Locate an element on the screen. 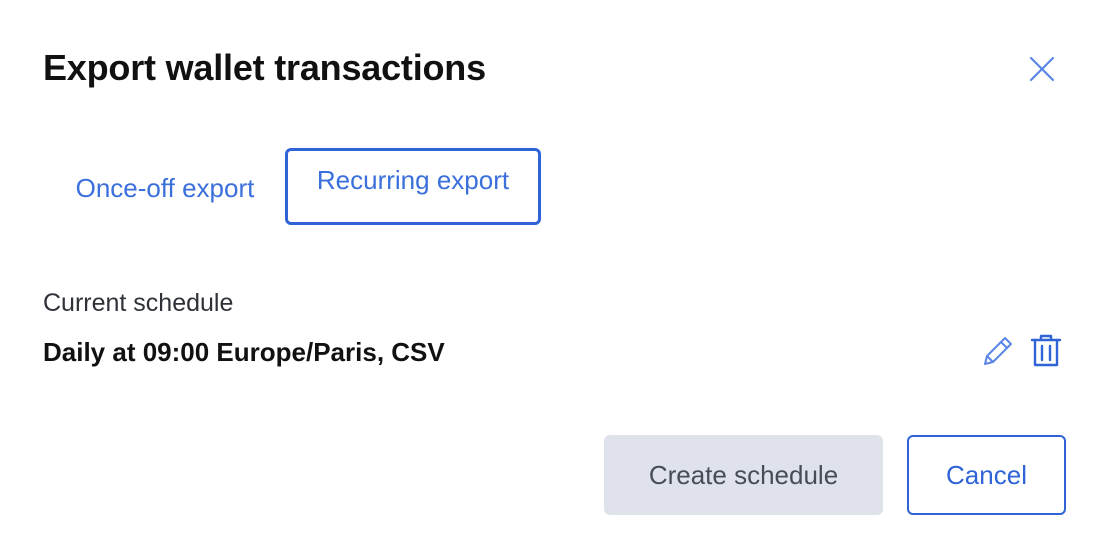  cancel-button: Cancel is located at coordinates (986, 475).